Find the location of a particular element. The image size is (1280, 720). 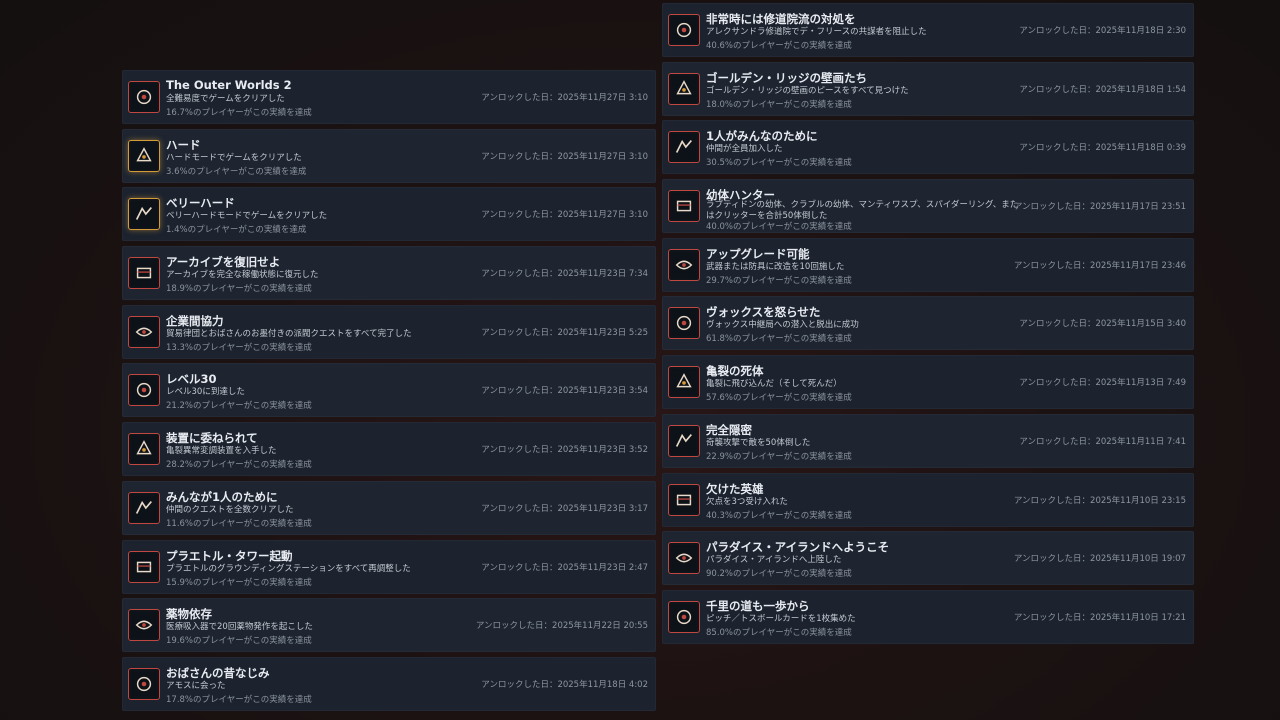

upgrade-icon is located at coordinates (684, 264).